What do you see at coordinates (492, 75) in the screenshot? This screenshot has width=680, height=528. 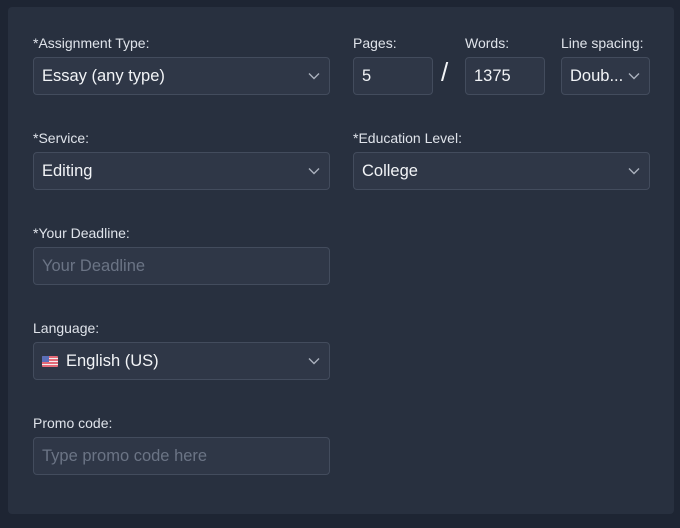 I see `words-value: 1375` at bounding box center [492, 75].